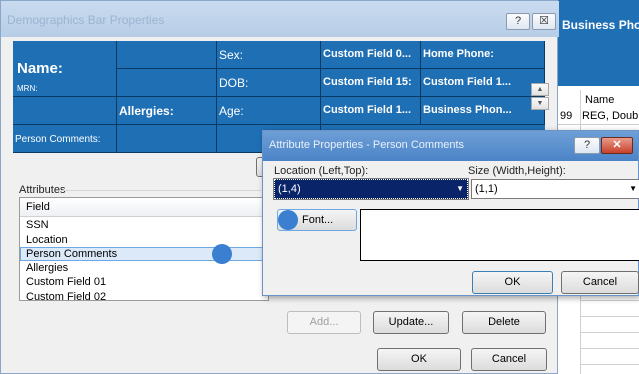 The image size is (639, 374). I want to click on font-preview-box, so click(499, 235).